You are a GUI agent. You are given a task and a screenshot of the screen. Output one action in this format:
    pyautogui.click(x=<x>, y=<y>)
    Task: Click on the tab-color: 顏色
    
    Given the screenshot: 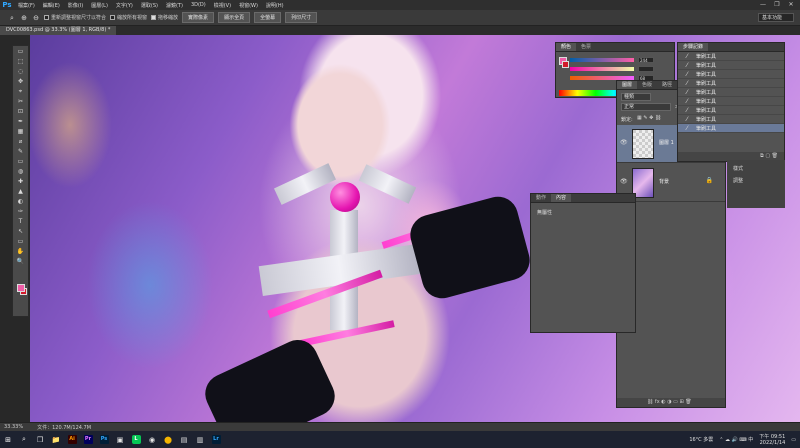 What is the action you would take?
    pyautogui.click(x=566, y=47)
    